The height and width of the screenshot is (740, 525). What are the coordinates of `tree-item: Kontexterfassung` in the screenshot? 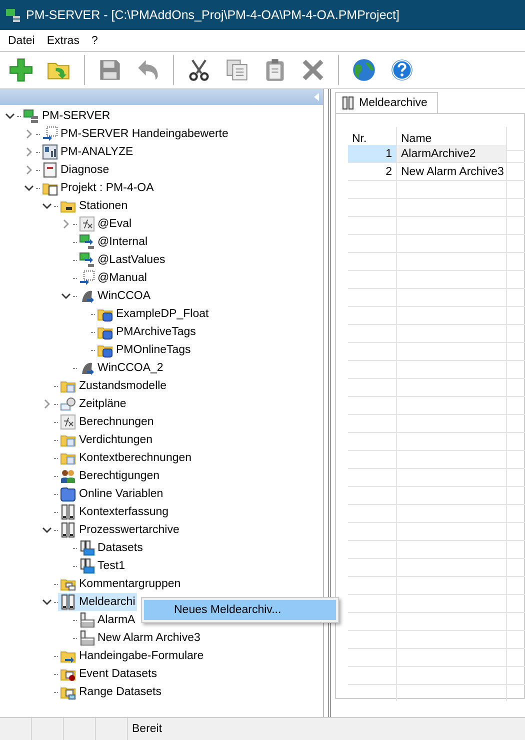 It's located at (114, 512).